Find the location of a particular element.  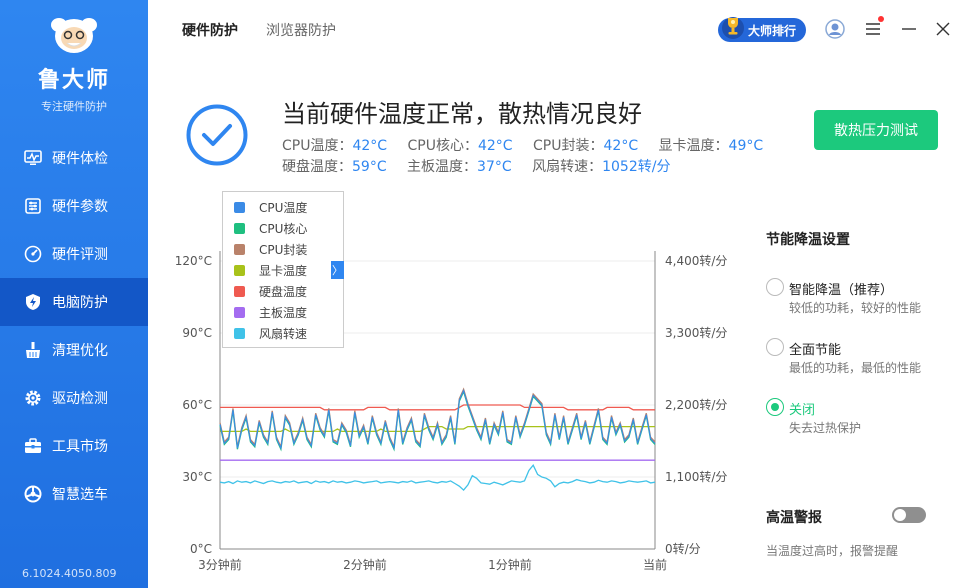

y-left-tick-label: 30°C is located at coordinates (197, 477).